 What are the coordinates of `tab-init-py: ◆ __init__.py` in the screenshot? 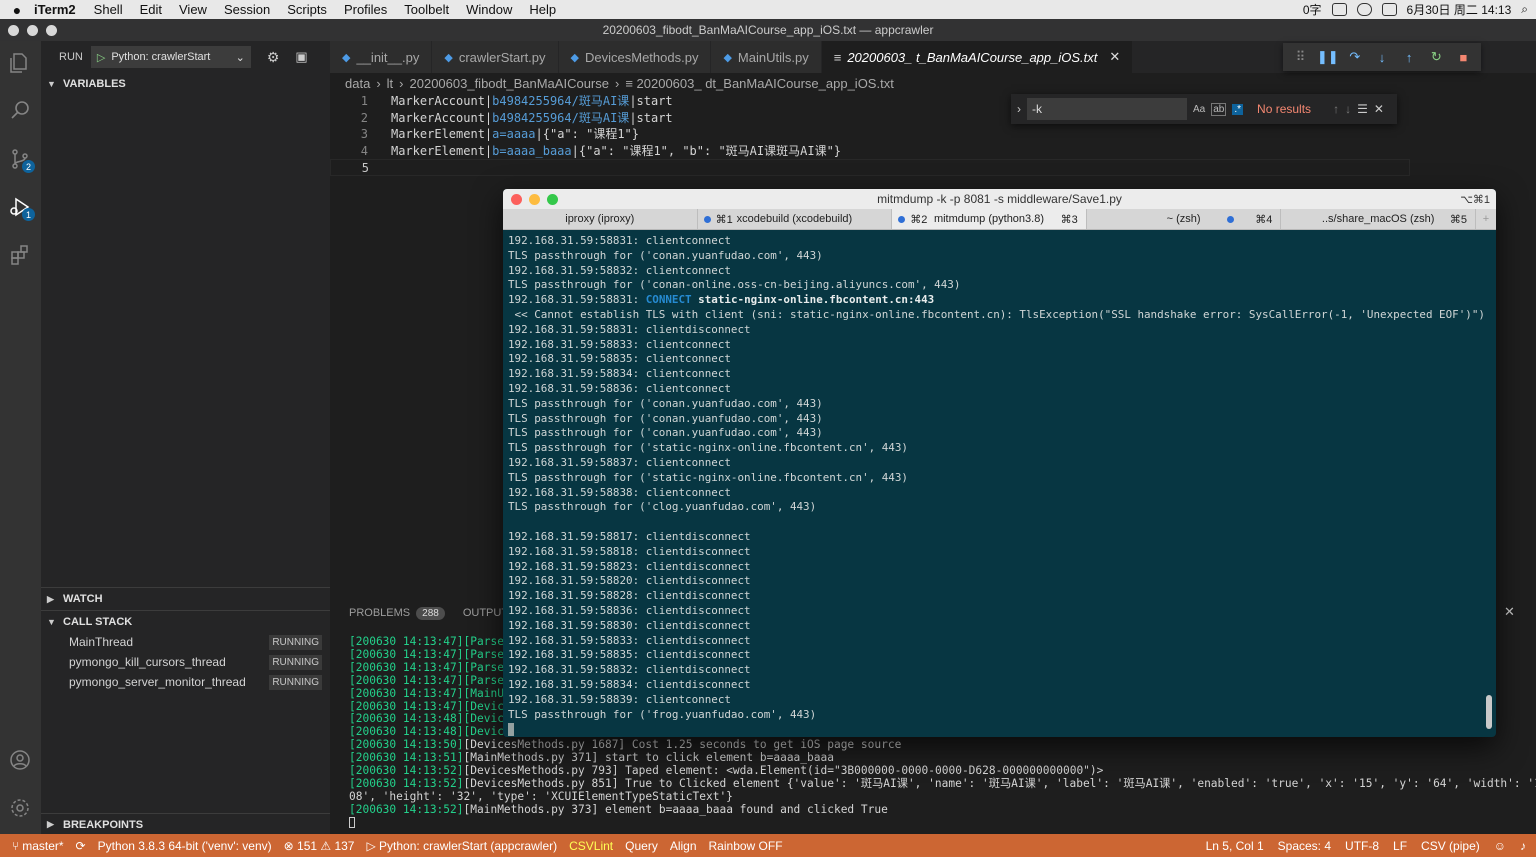 It's located at (381, 57).